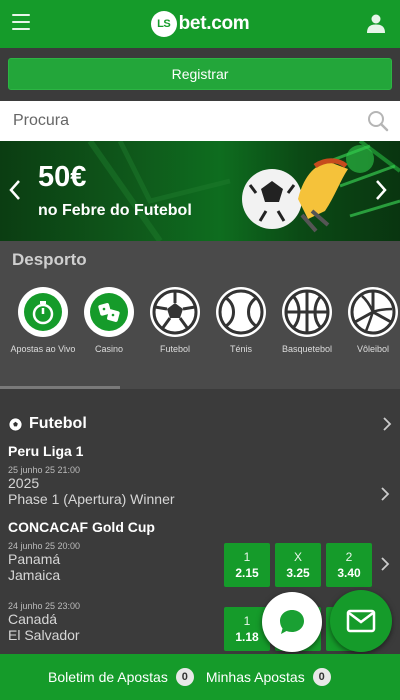  Describe the element at coordinates (200, 677) in the screenshot. I see `bottom-bar: Boletim de Apostas 0 Minhas Apostas 0` at that location.